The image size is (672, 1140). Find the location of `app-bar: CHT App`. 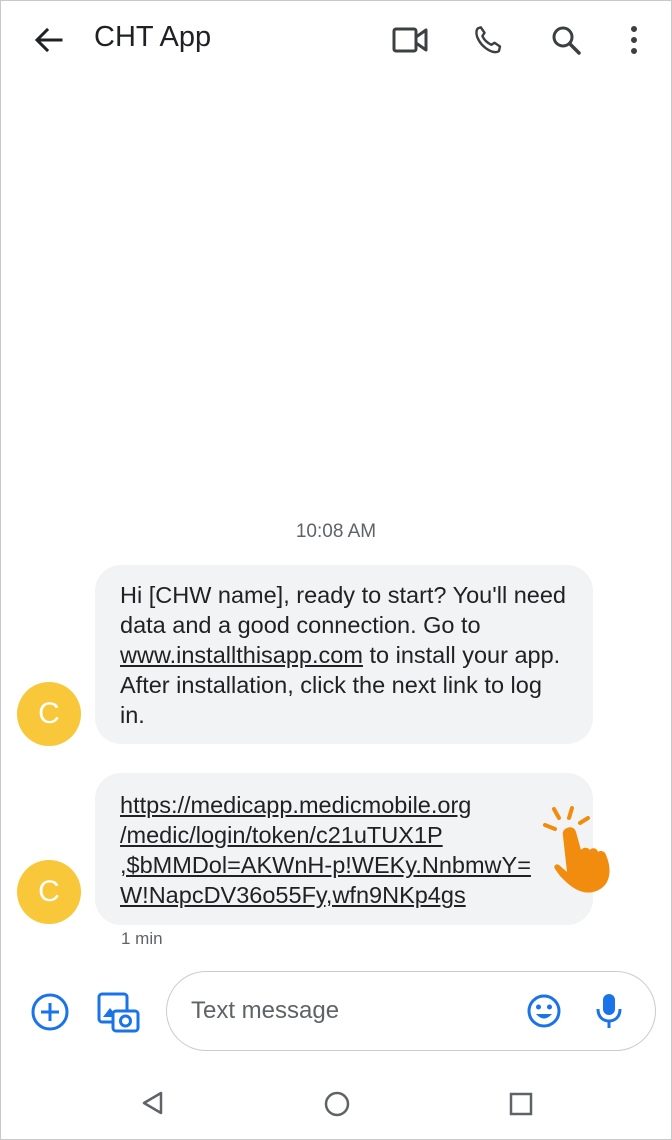

app-bar: CHT App is located at coordinates (336, 40).